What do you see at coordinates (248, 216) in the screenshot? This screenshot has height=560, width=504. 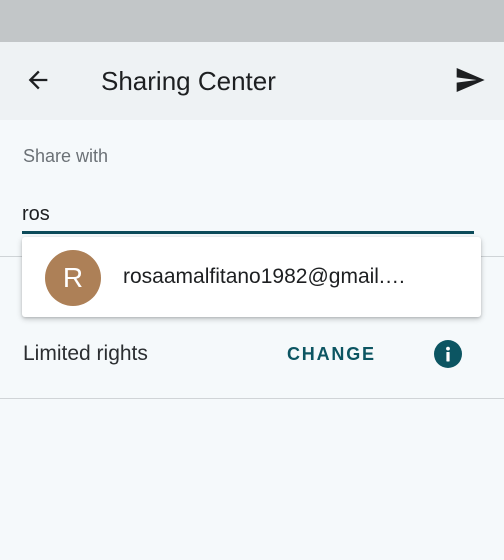 I see `share-with-input` at bounding box center [248, 216].